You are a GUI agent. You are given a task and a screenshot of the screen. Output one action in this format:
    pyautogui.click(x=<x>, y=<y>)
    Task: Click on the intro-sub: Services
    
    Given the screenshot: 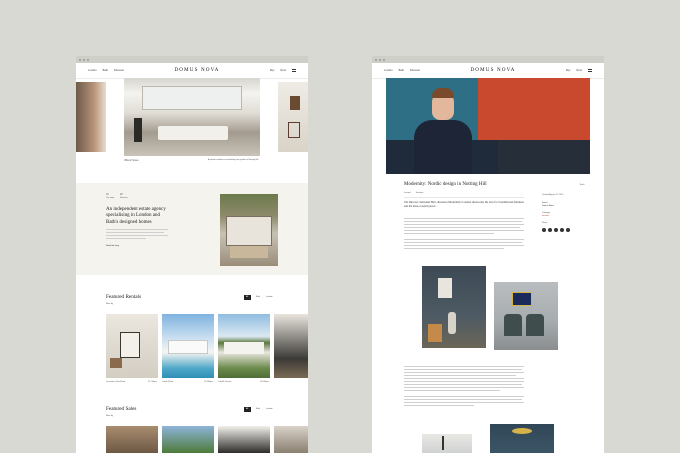 What is the action you would take?
    pyautogui.click(x=124, y=198)
    